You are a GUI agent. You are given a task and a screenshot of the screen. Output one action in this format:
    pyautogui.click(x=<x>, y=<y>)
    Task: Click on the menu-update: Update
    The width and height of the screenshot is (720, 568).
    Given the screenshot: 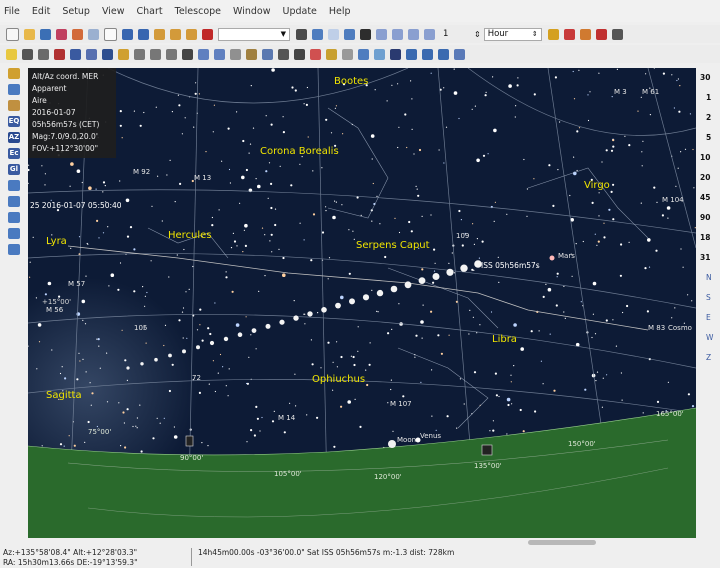 What is the action you would take?
    pyautogui.click(x=299, y=11)
    